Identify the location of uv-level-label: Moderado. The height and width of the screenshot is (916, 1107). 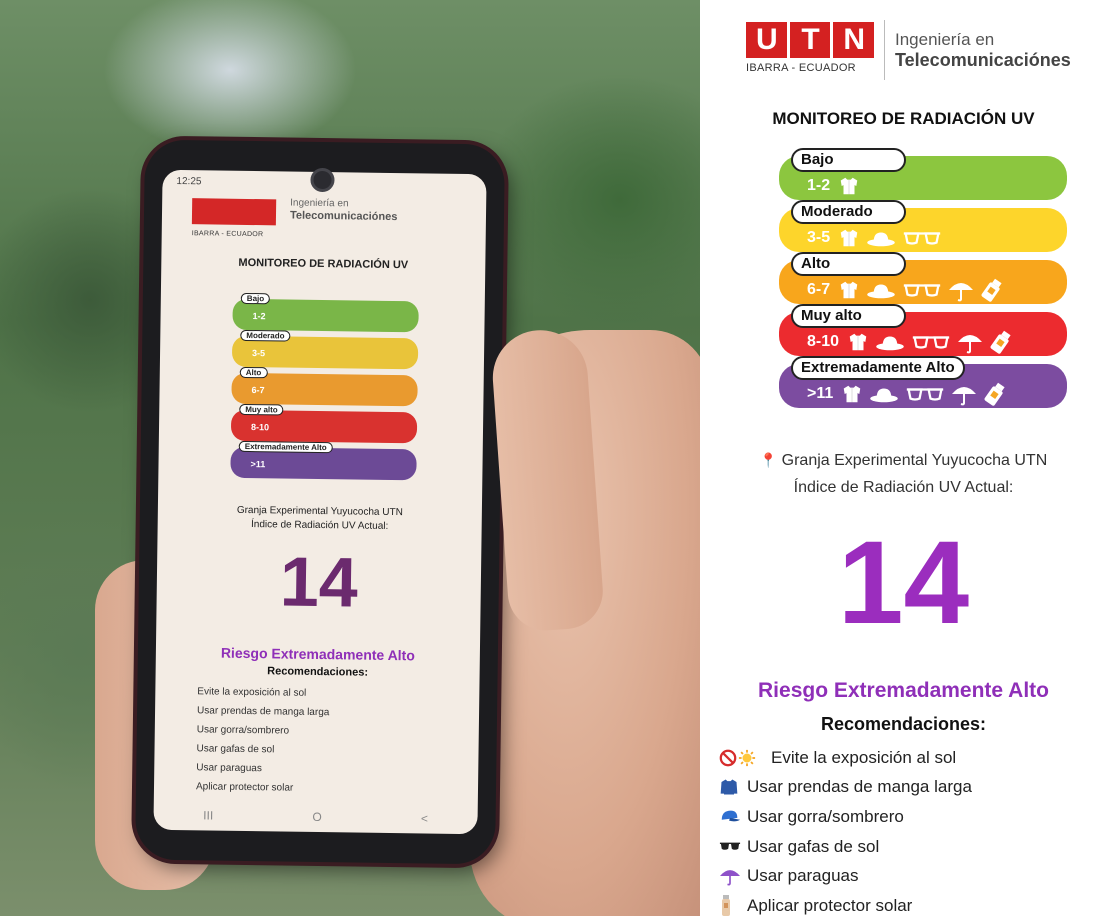
(848, 212).